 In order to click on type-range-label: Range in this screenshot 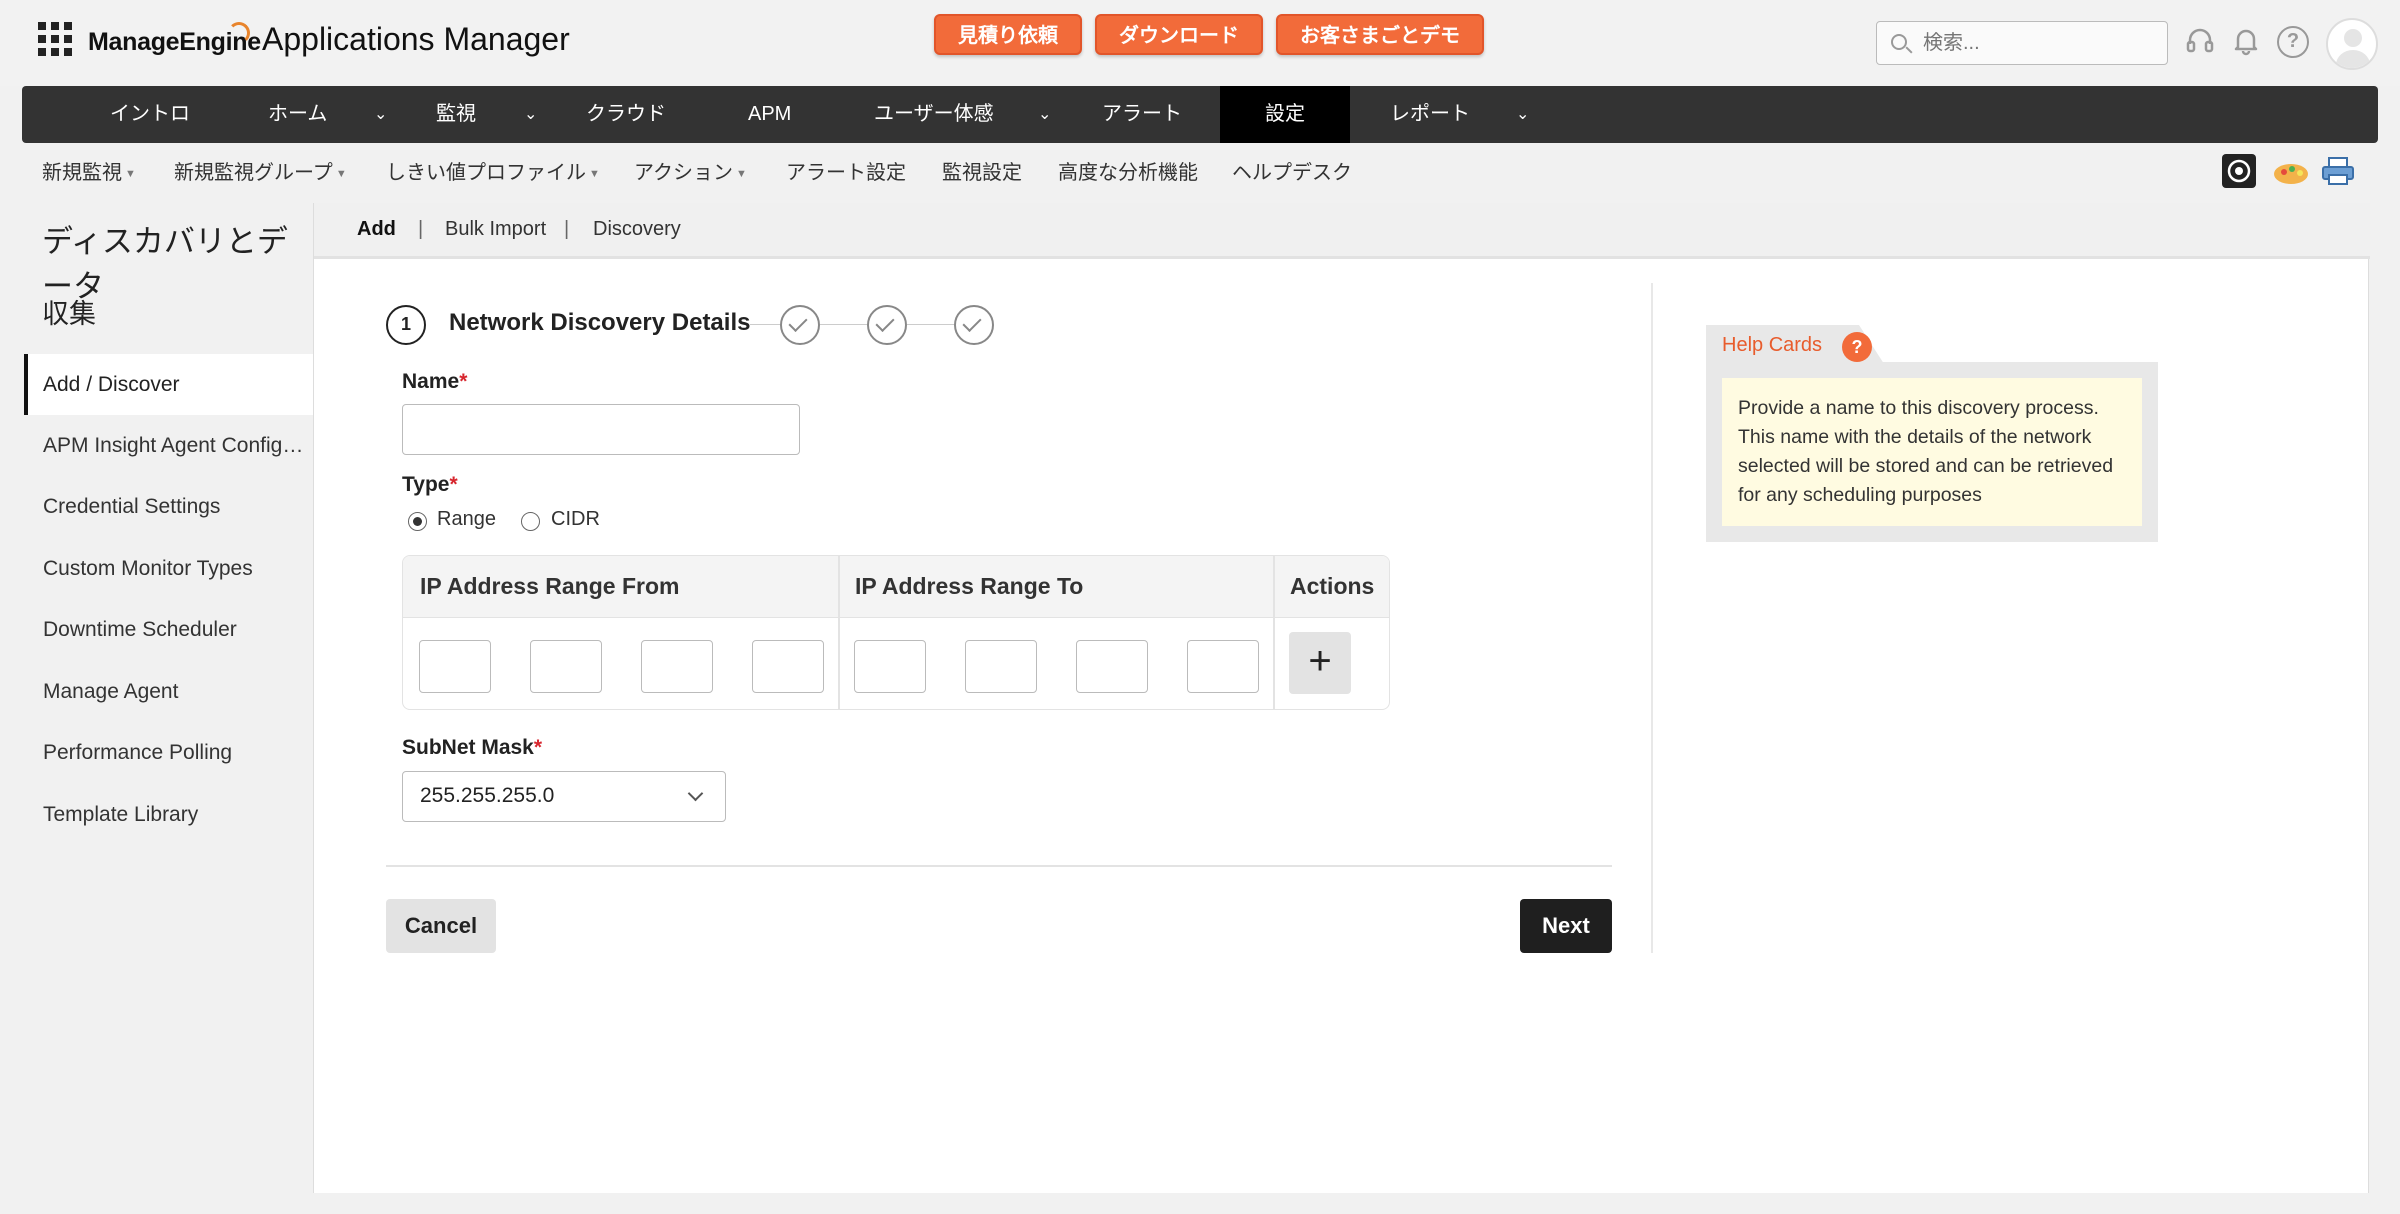, I will do `click(466, 519)`.